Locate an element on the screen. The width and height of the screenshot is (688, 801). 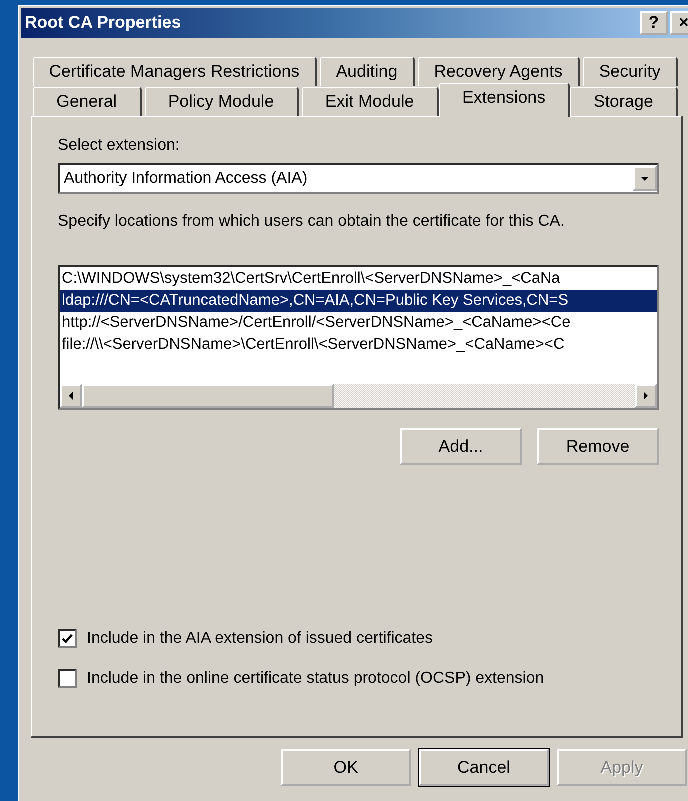
close-button: × is located at coordinates (679, 23).